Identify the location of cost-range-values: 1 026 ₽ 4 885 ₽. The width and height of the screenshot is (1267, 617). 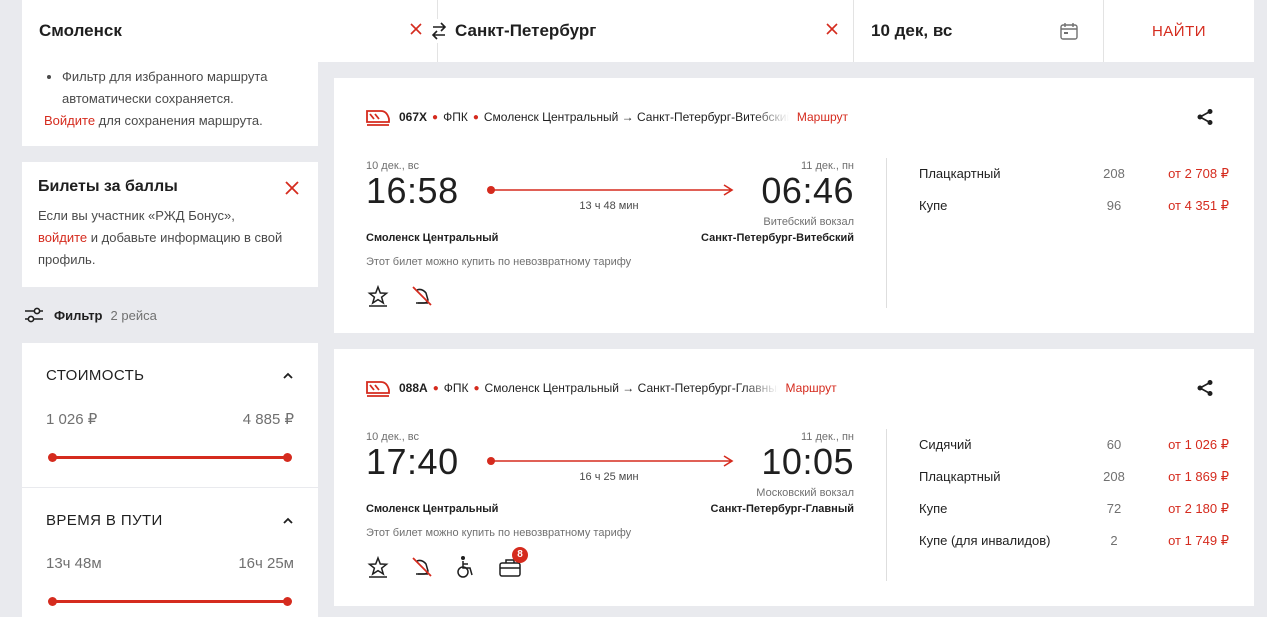
(170, 419).